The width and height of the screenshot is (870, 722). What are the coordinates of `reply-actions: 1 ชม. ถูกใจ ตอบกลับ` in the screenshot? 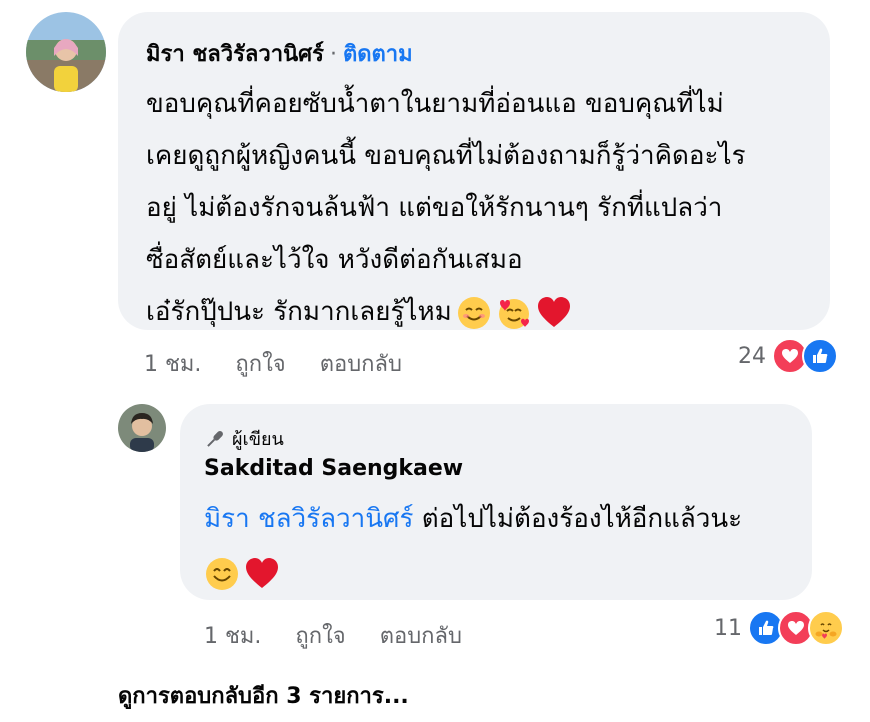 It's located at (333, 635).